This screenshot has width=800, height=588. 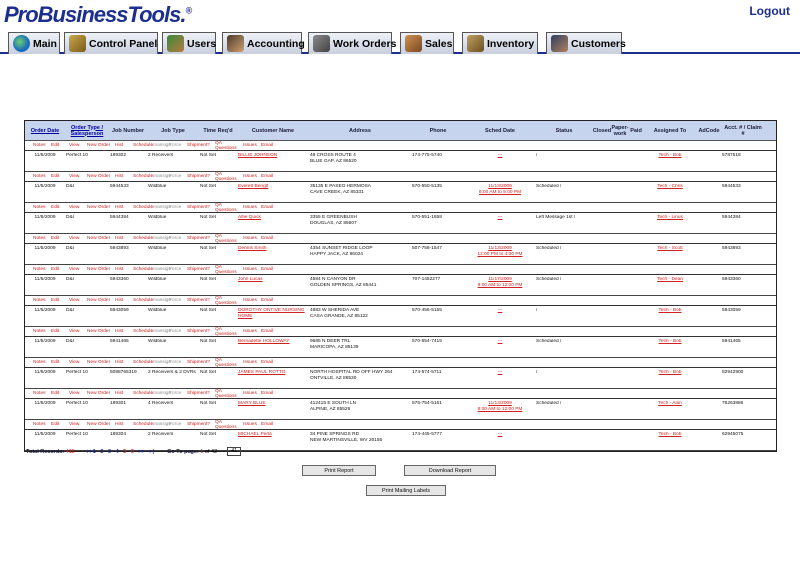 What do you see at coordinates (273, 313) in the screenshot?
I see `cell-customer-name: DOROTHY ONTIVE NURSING HOME` at bounding box center [273, 313].